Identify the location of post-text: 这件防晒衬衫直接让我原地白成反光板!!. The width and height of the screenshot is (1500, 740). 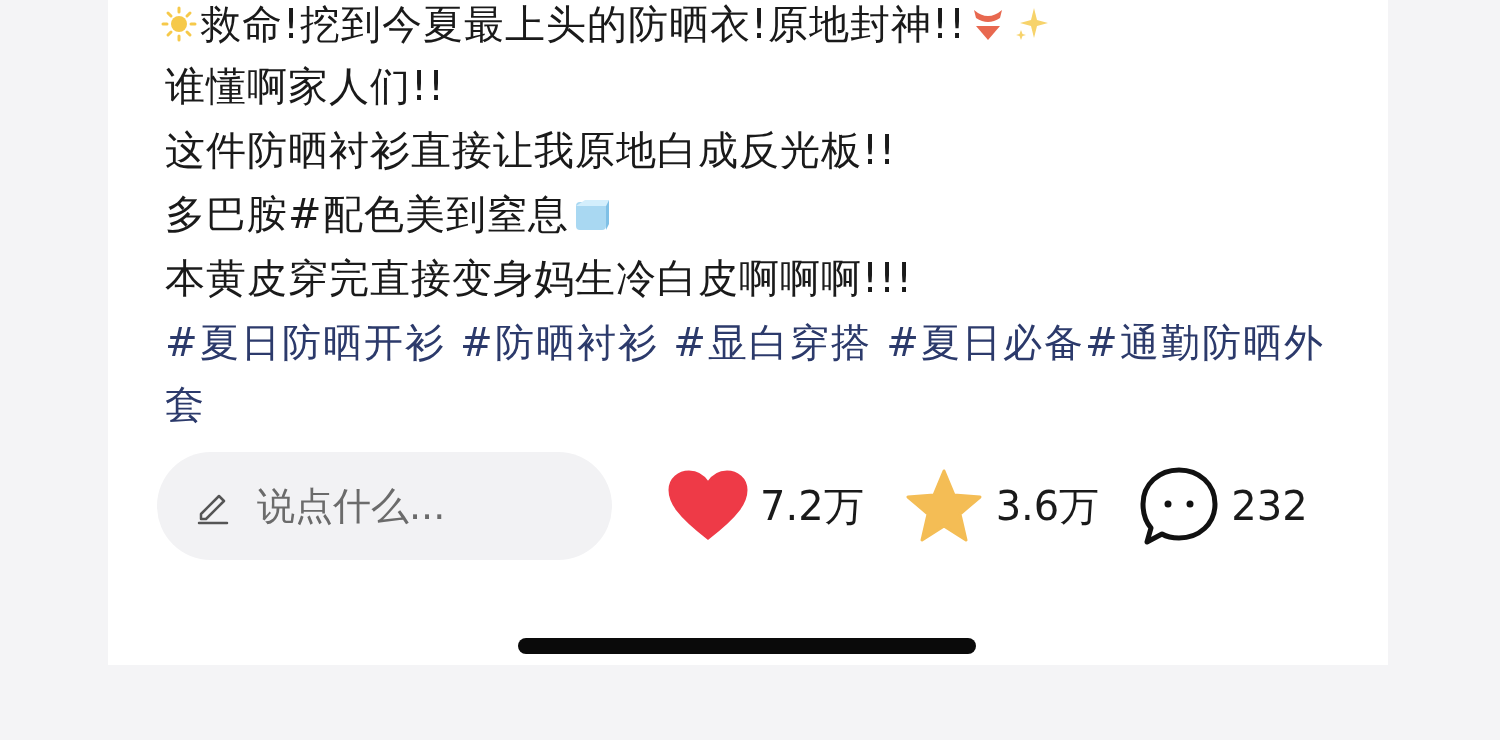
(531, 150).